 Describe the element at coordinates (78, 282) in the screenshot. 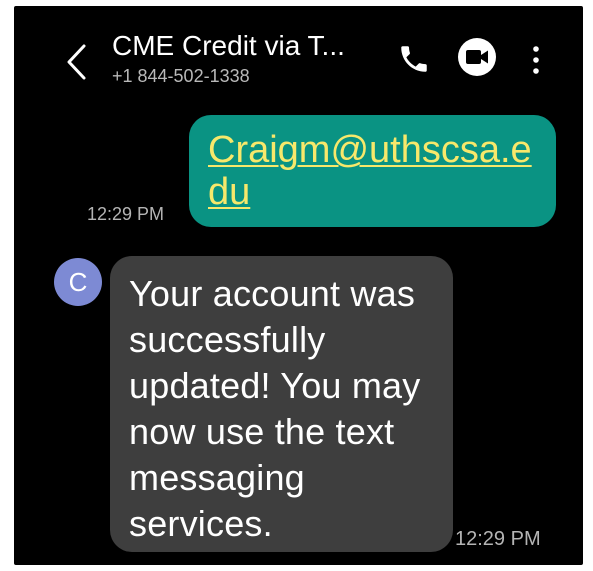

I see `avatar: C` at that location.